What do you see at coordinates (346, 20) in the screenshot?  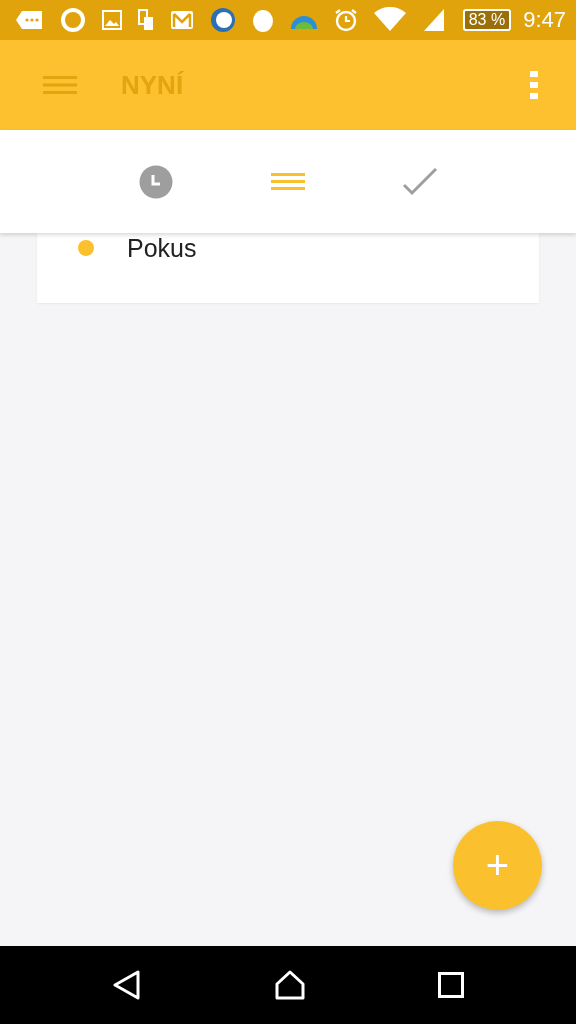 I see `alarm-icon` at bounding box center [346, 20].